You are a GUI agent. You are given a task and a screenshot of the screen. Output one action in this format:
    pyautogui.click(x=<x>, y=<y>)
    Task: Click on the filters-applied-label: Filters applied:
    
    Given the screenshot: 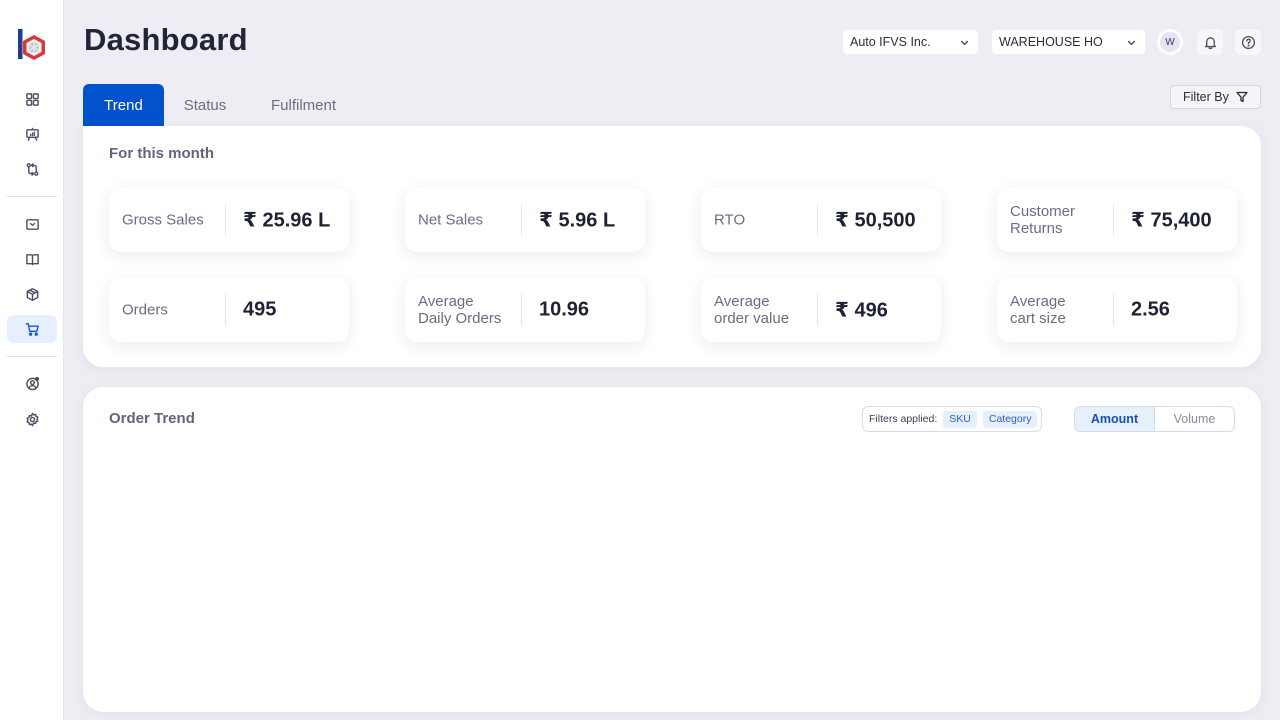 What is the action you would take?
    pyautogui.click(x=903, y=419)
    